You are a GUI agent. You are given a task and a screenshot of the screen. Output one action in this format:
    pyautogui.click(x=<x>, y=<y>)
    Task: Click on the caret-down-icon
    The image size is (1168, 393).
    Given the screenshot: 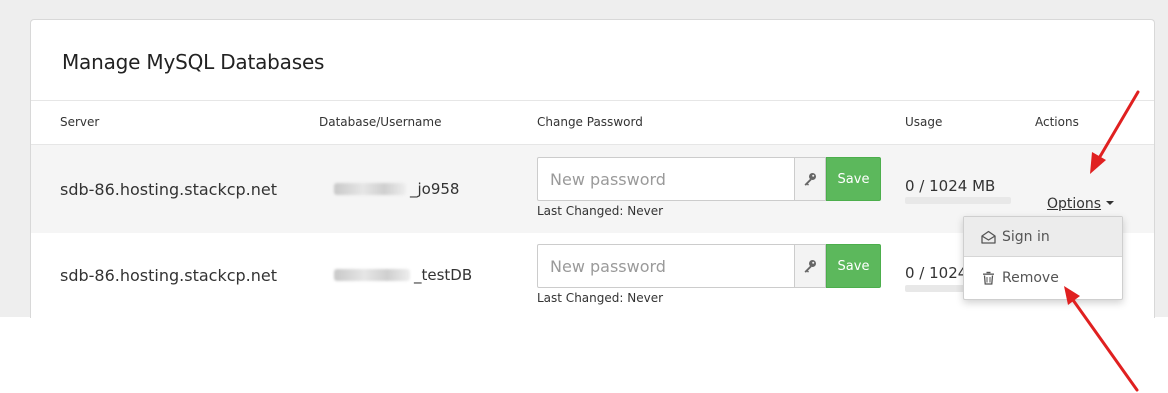 What is the action you would take?
    pyautogui.click(x=1110, y=203)
    